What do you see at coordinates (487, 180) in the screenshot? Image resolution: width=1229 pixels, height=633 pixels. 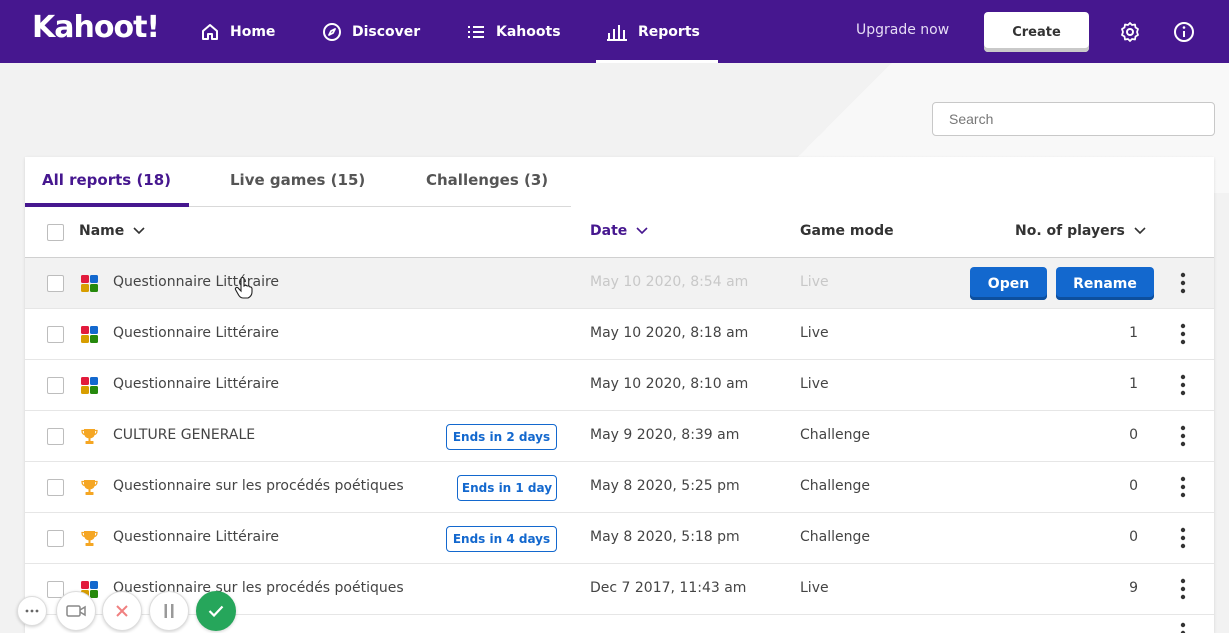 I see `tab-challenges: Challenges (3)` at bounding box center [487, 180].